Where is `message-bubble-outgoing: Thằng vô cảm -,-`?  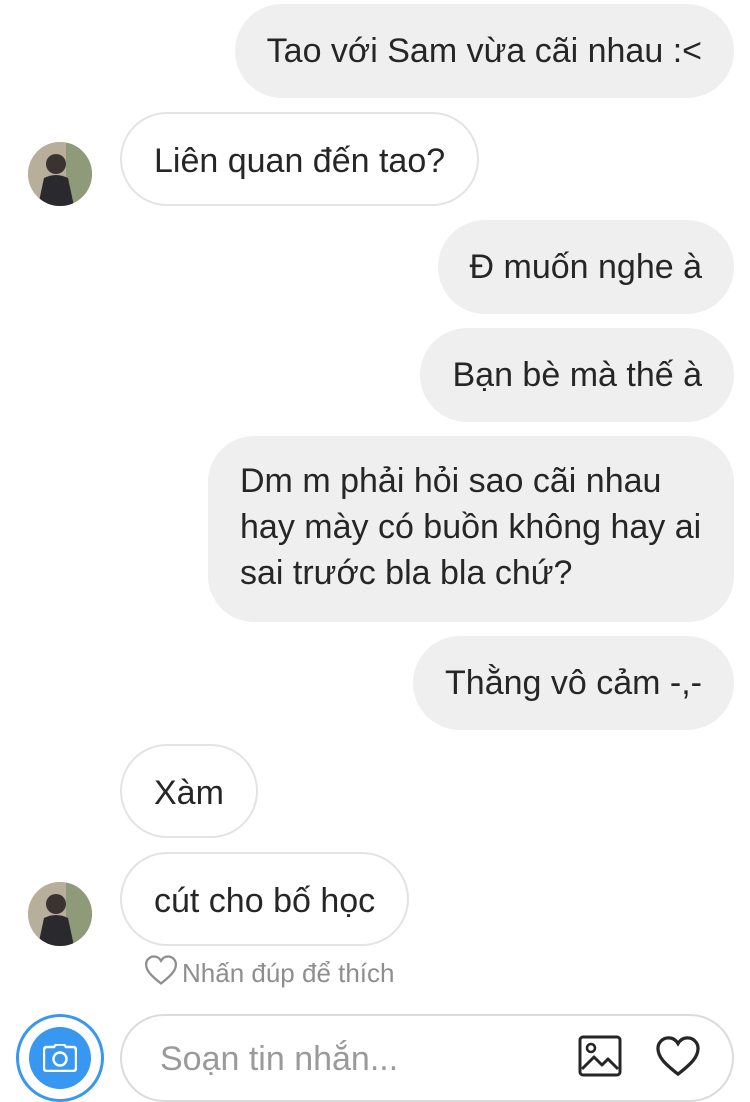 message-bubble-outgoing: Thằng vô cảm -,- is located at coordinates (573, 683).